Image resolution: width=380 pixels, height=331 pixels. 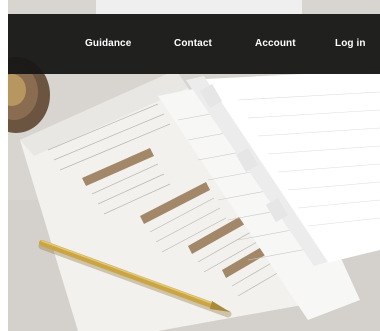 I want to click on nav-link-guidance: Guidance, so click(x=108, y=44).